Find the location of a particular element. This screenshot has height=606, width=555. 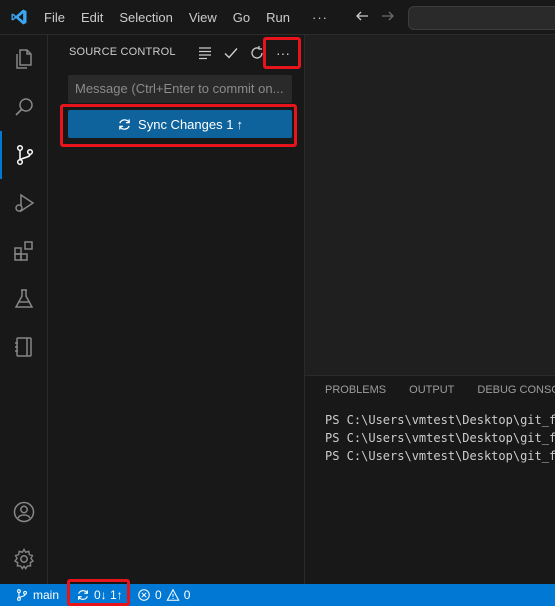

activity-extensions is located at coordinates (24, 251).